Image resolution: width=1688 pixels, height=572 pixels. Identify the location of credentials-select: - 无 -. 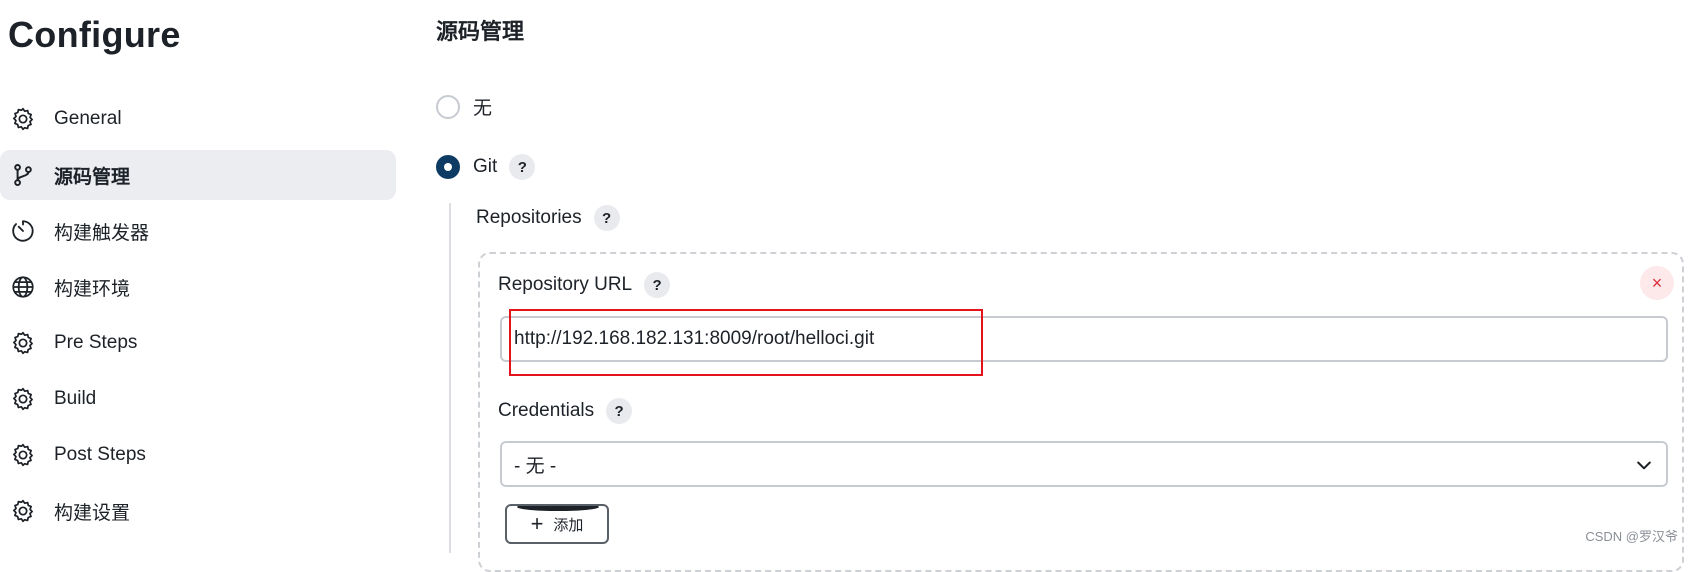
(1084, 464).